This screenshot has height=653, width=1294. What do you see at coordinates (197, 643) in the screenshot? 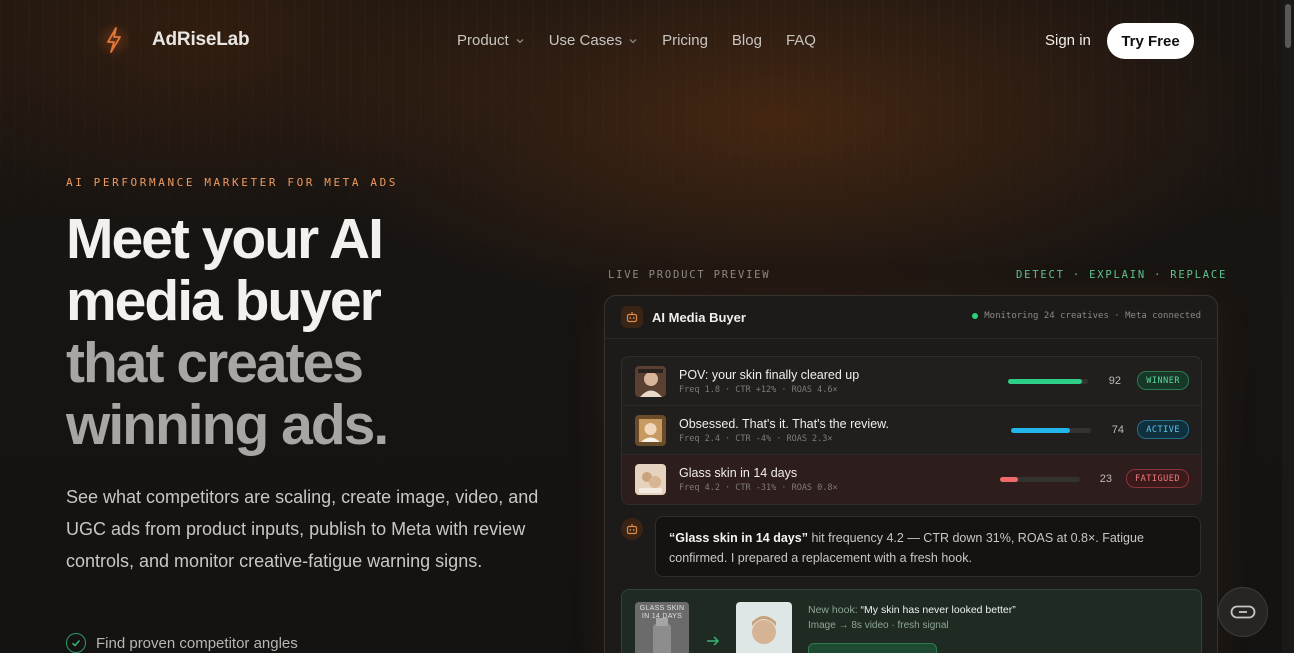
I see `checklist-item-label: Find proven competitor angles` at bounding box center [197, 643].